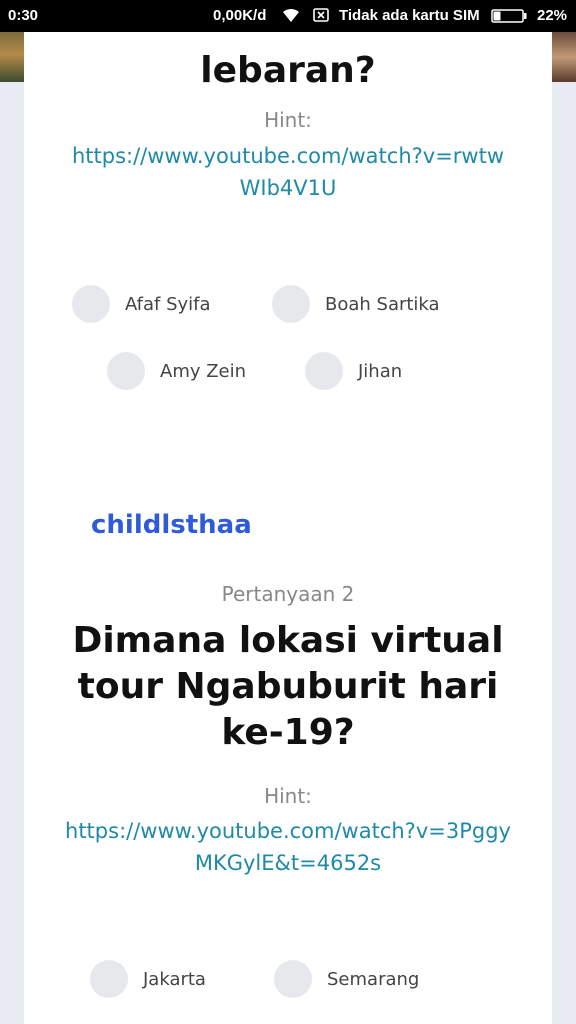 This screenshot has height=1024, width=576. I want to click on status-bar: 0:30 0,00K/d Tidak ada kartu SIM 22%, so click(288, 16).